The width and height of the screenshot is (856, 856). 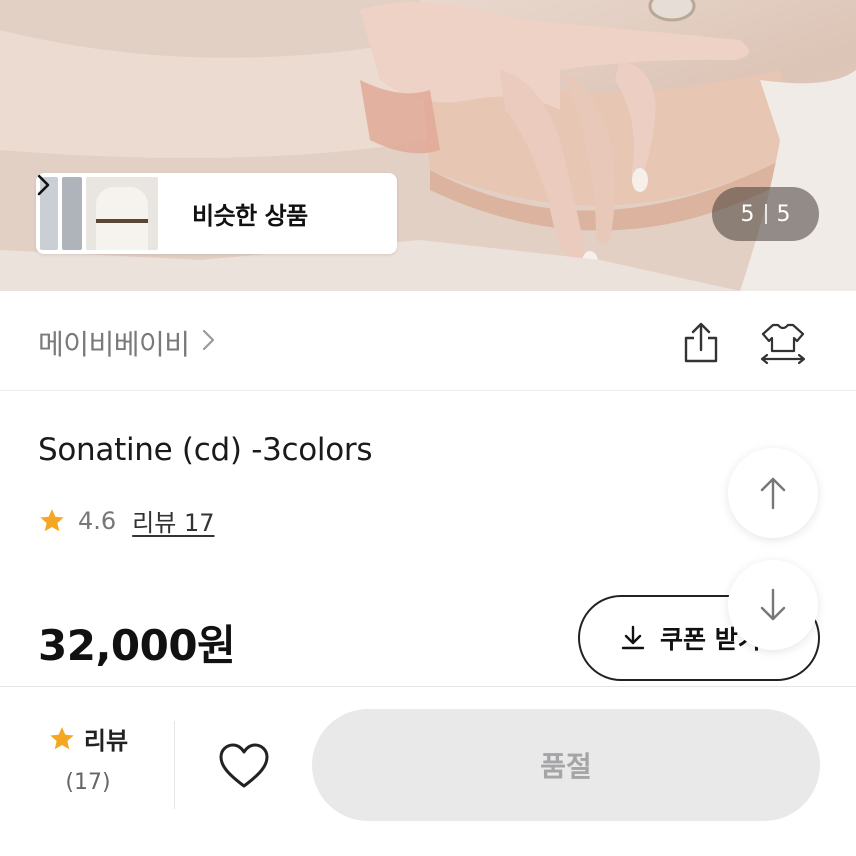 I want to click on wishlist-button, so click(x=244, y=766).